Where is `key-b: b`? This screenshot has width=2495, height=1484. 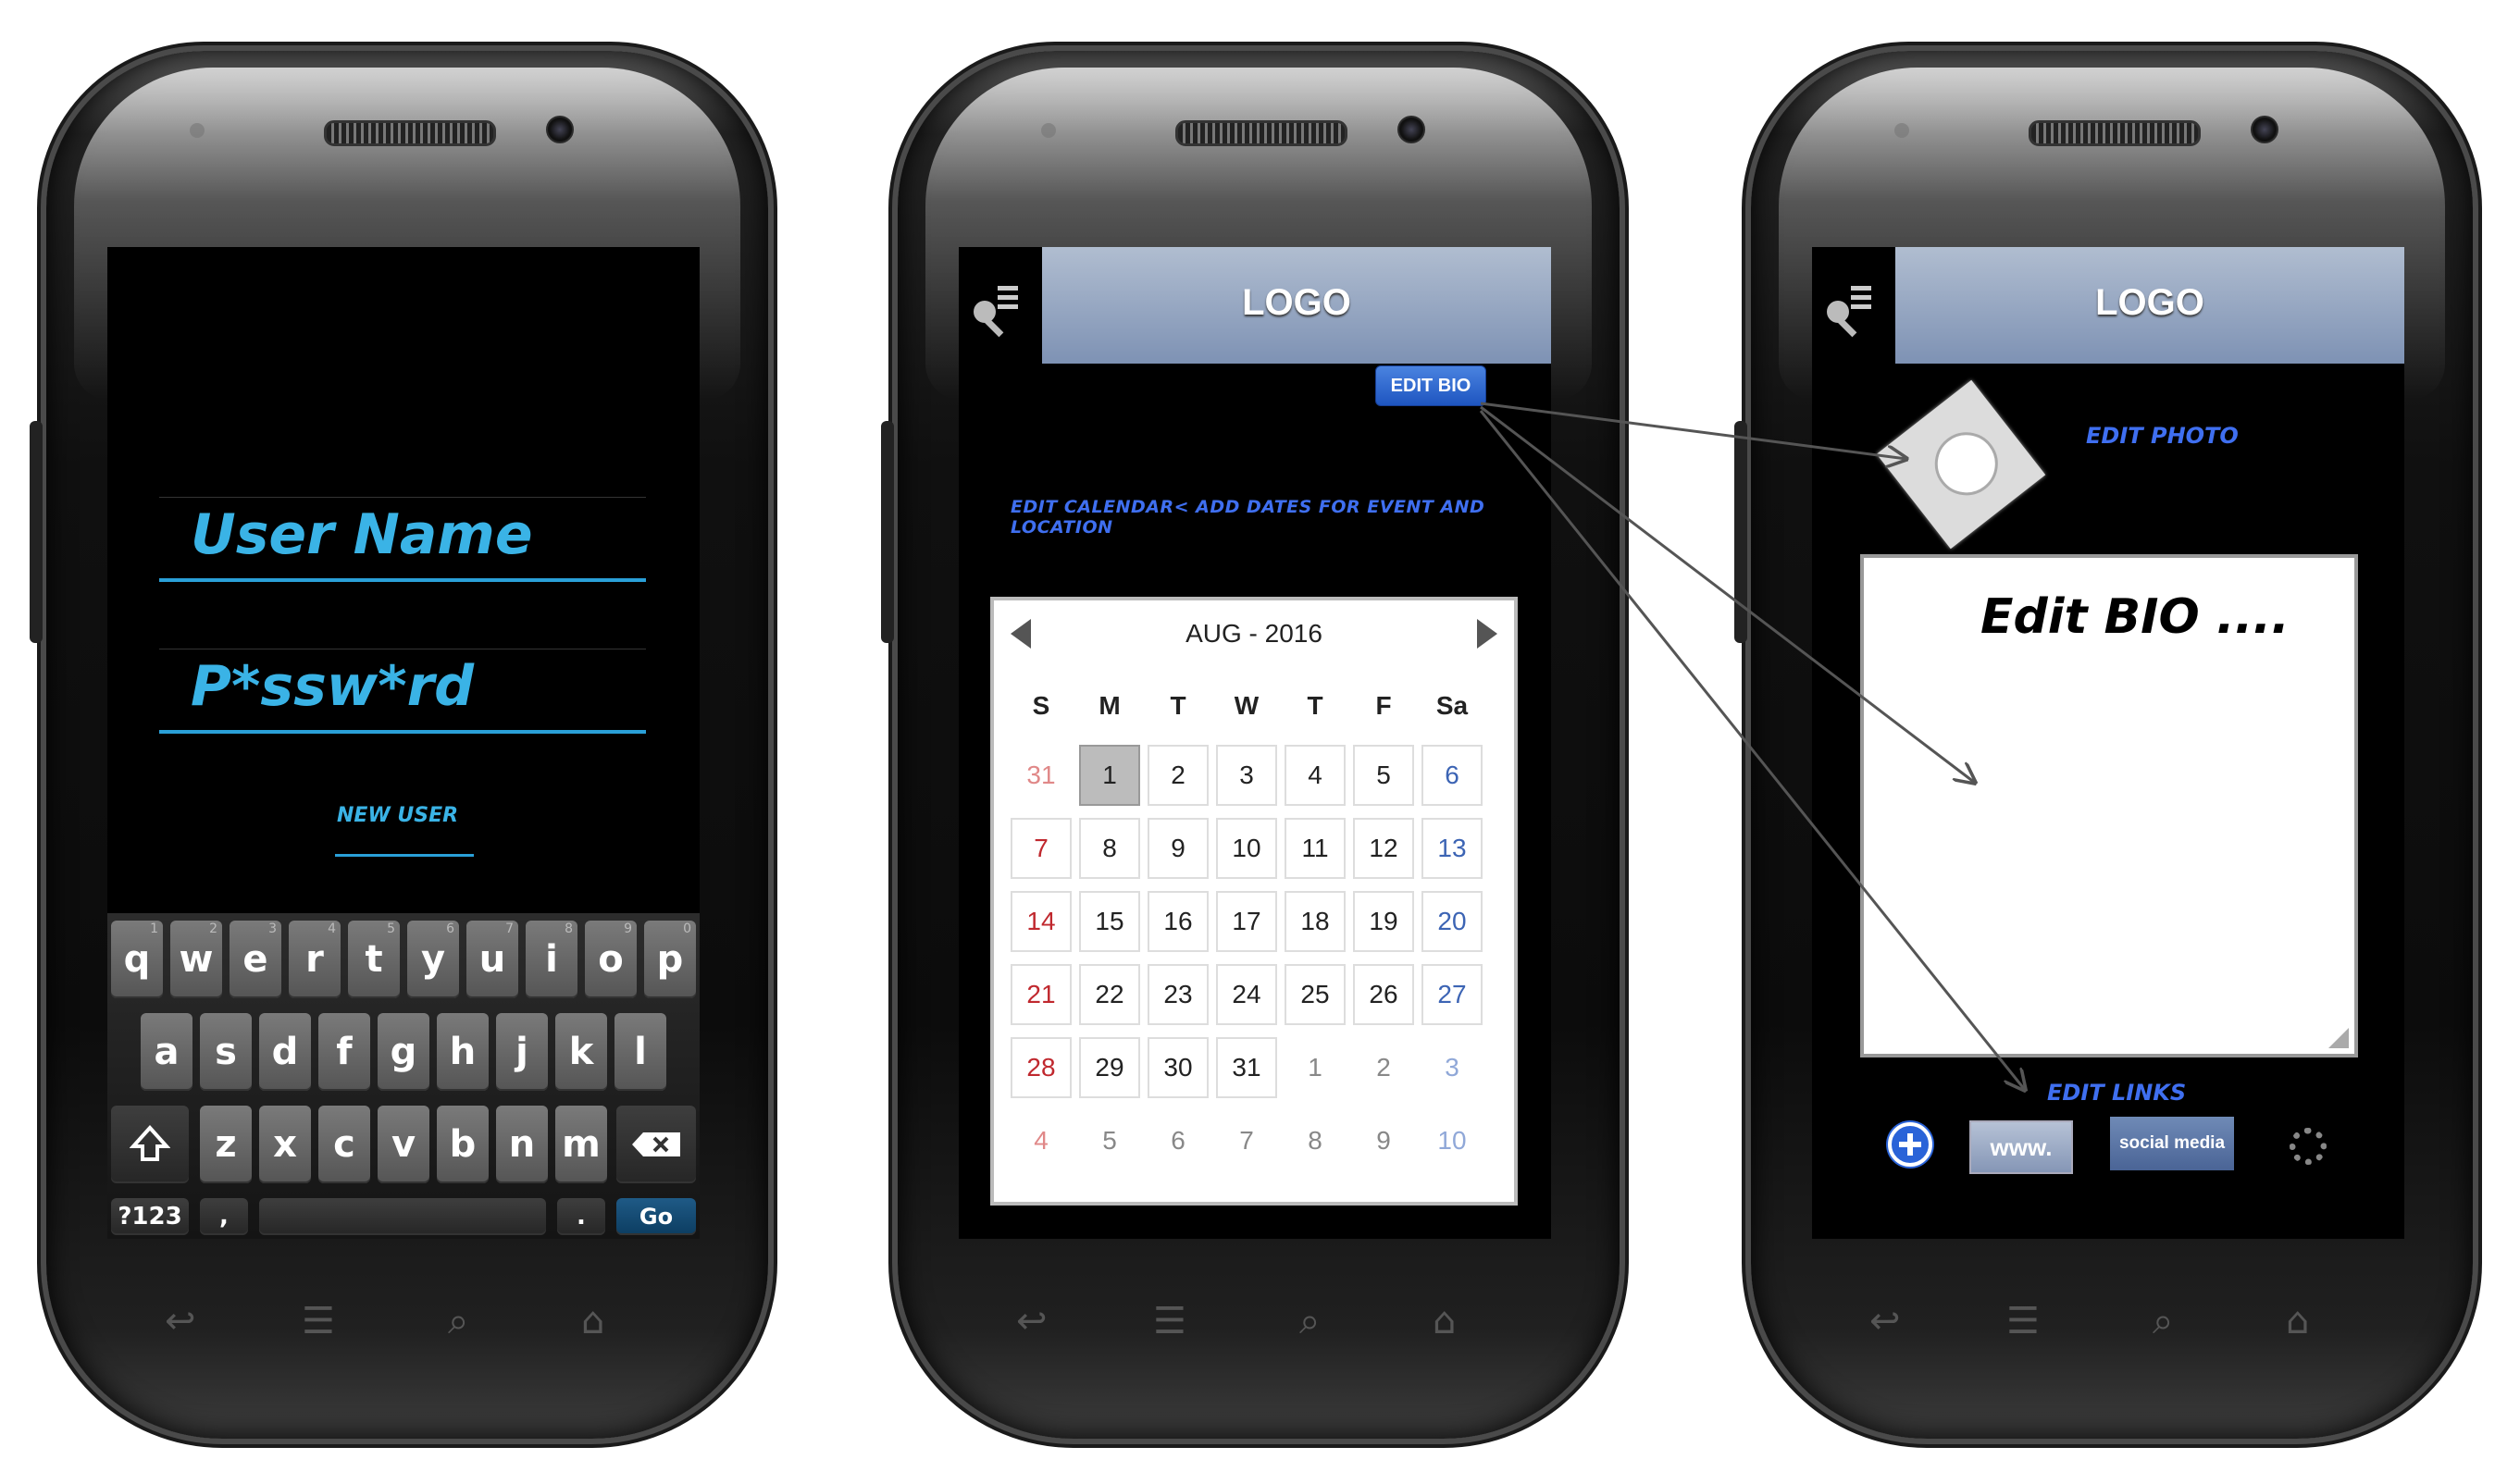
key-b: b is located at coordinates (463, 1144).